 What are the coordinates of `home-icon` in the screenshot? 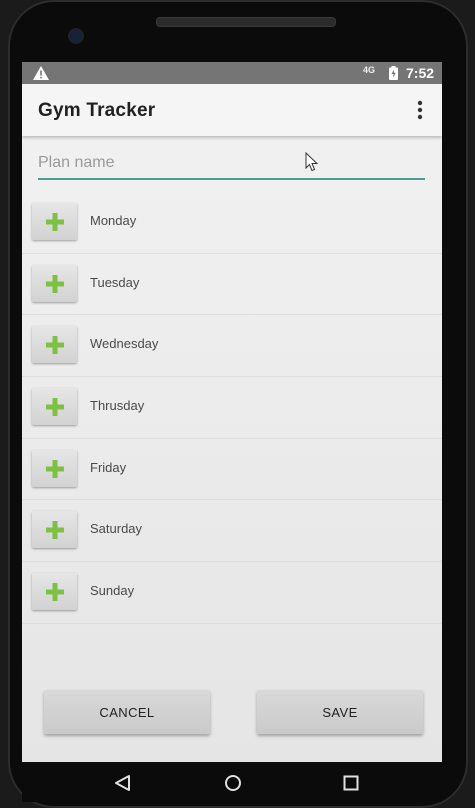 It's located at (233, 783).